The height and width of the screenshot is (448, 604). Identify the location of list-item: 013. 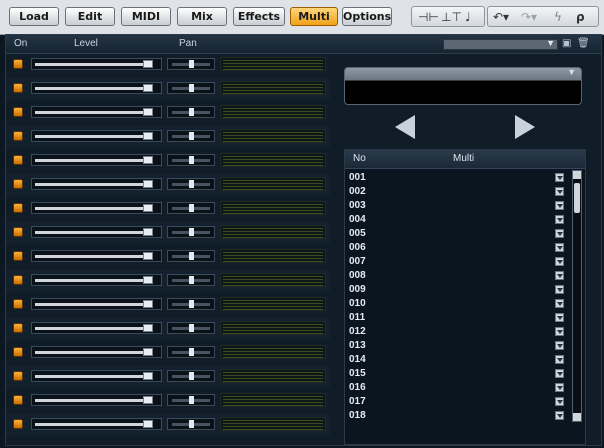
(457, 346).